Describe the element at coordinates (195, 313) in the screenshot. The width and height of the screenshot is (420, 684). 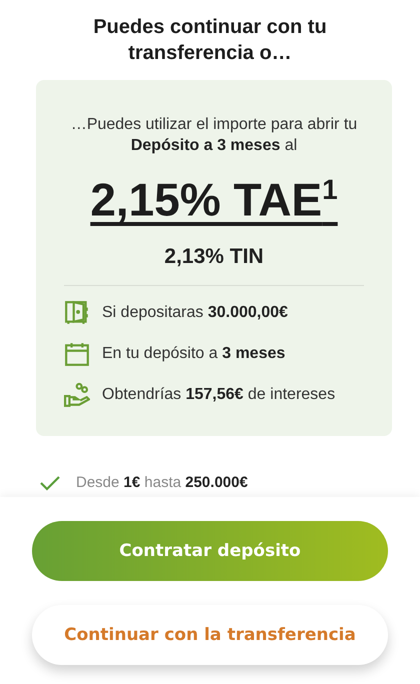
I see `detail-text: Si depositaras 30.000,00€` at that location.